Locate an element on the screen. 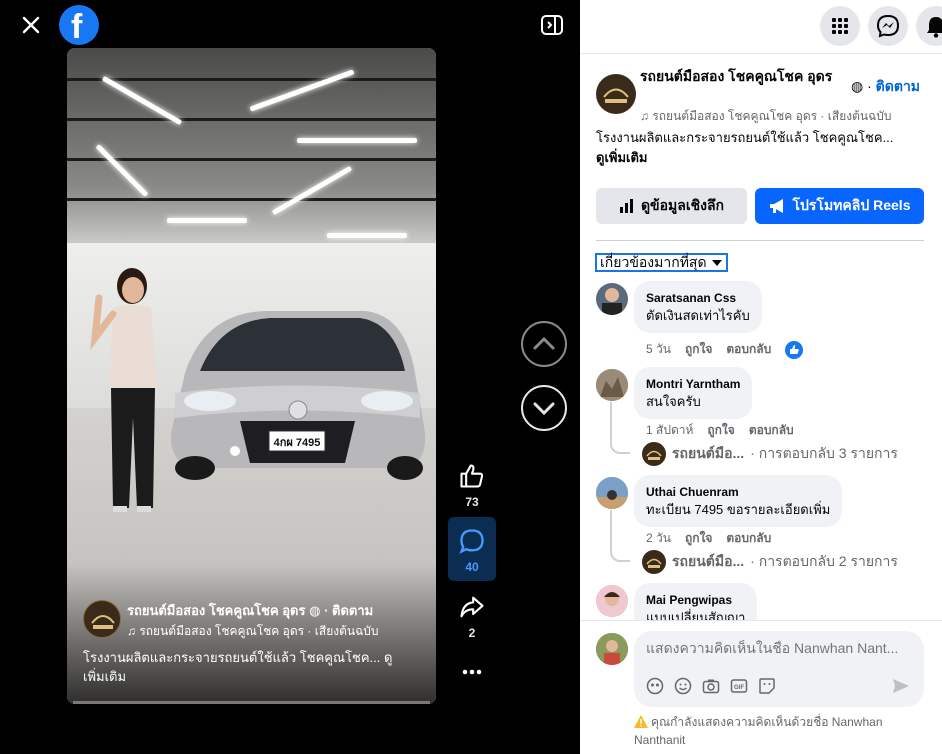  like-reaction-icon is located at coordinates (794, 349).